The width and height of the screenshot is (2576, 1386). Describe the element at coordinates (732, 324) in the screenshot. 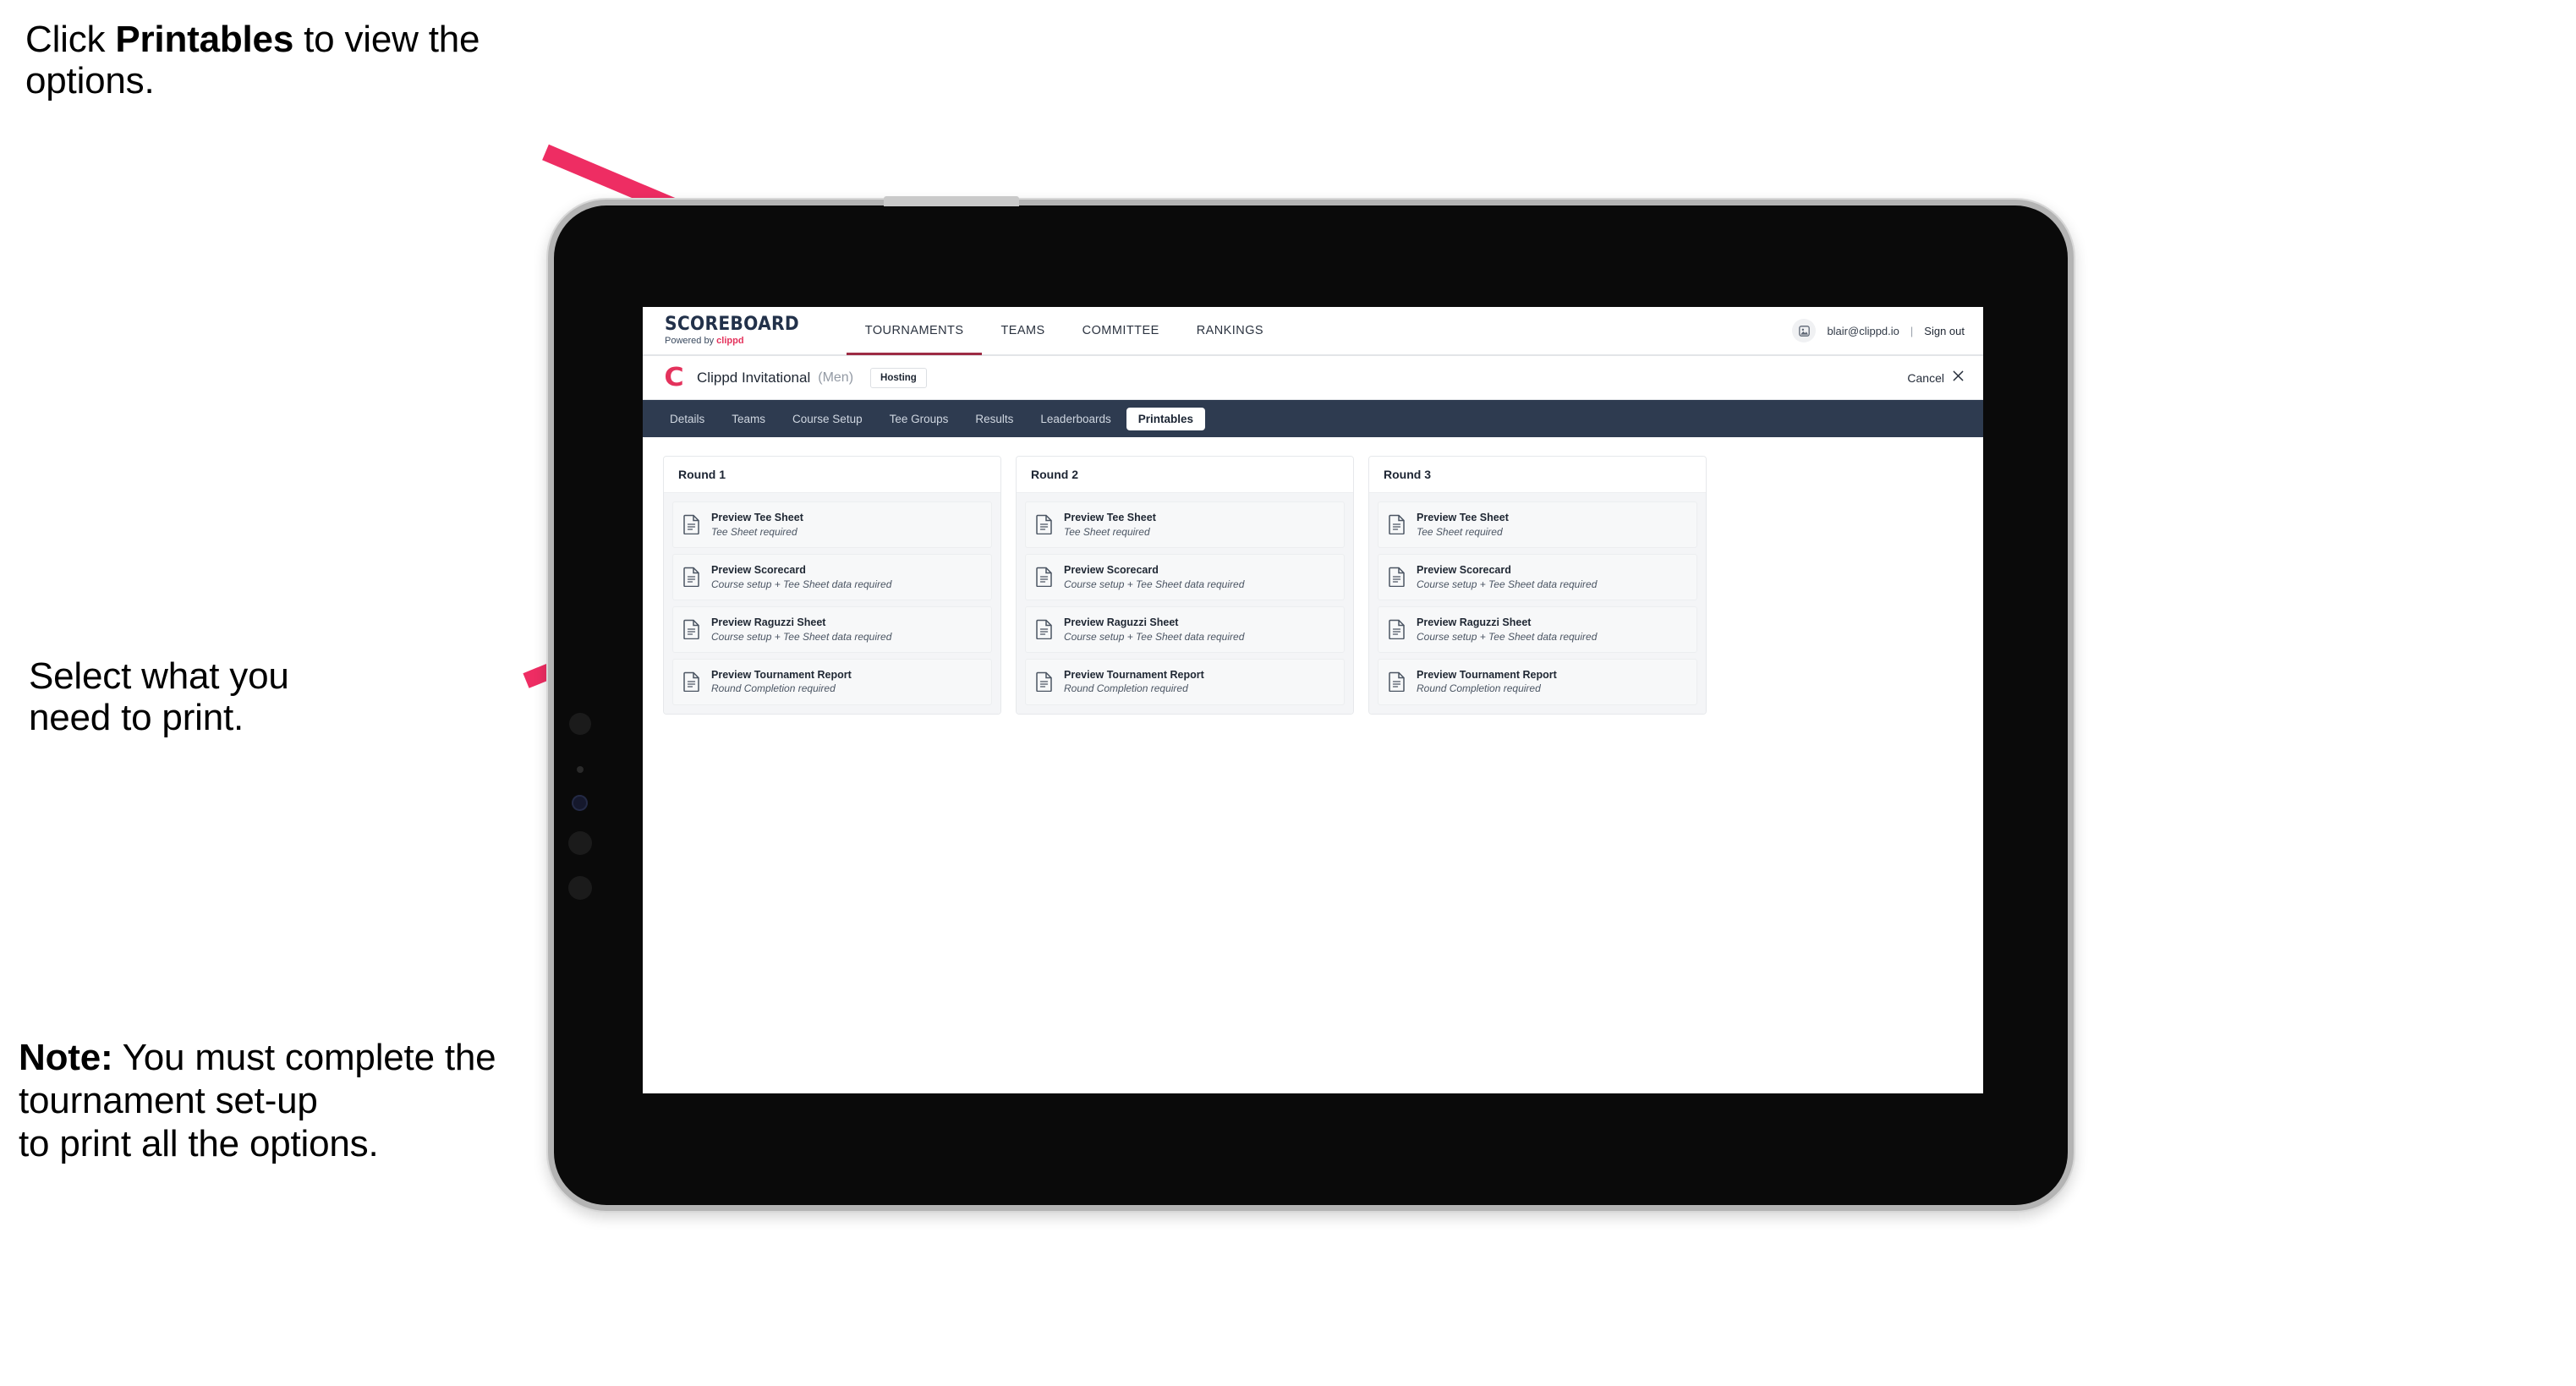

I see `brand-title: SCOREBOARD` at that location.